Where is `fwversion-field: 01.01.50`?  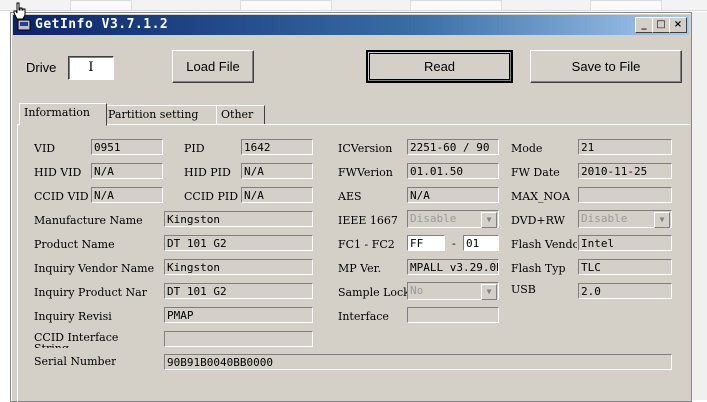 fwversion-field: 01.01.50 is located at coordinates (453, 171).